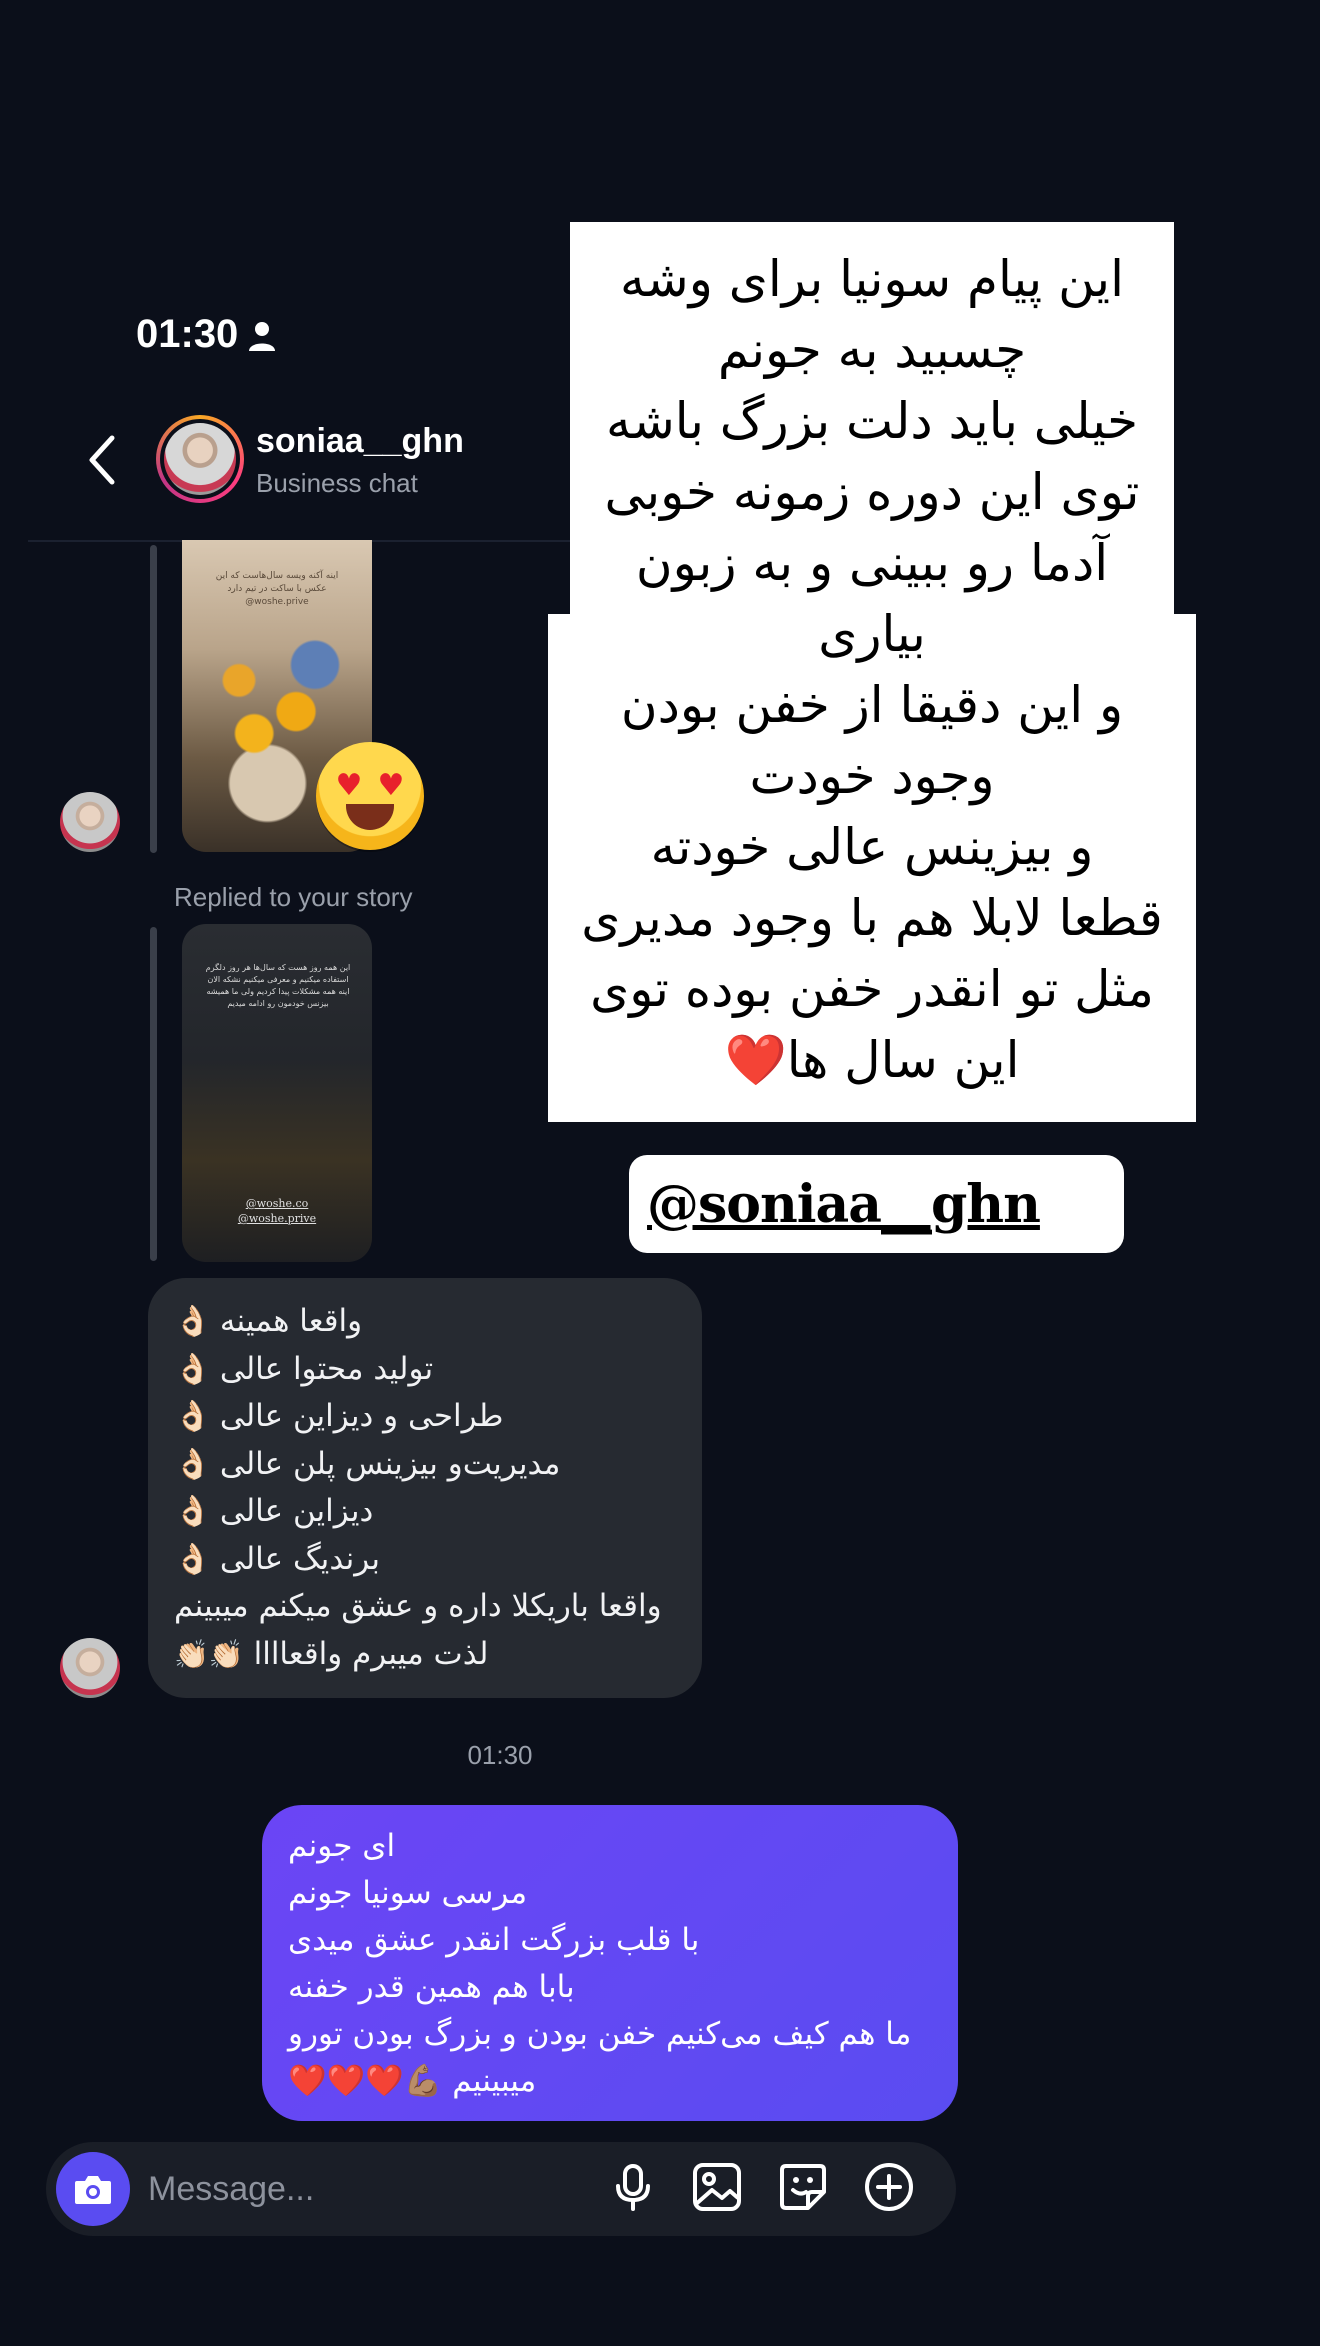 The height and width of the screenshot is (2346, 1320). I want to click on story-handles: @woshe.co @woshe.prive, so click(277, 1211).